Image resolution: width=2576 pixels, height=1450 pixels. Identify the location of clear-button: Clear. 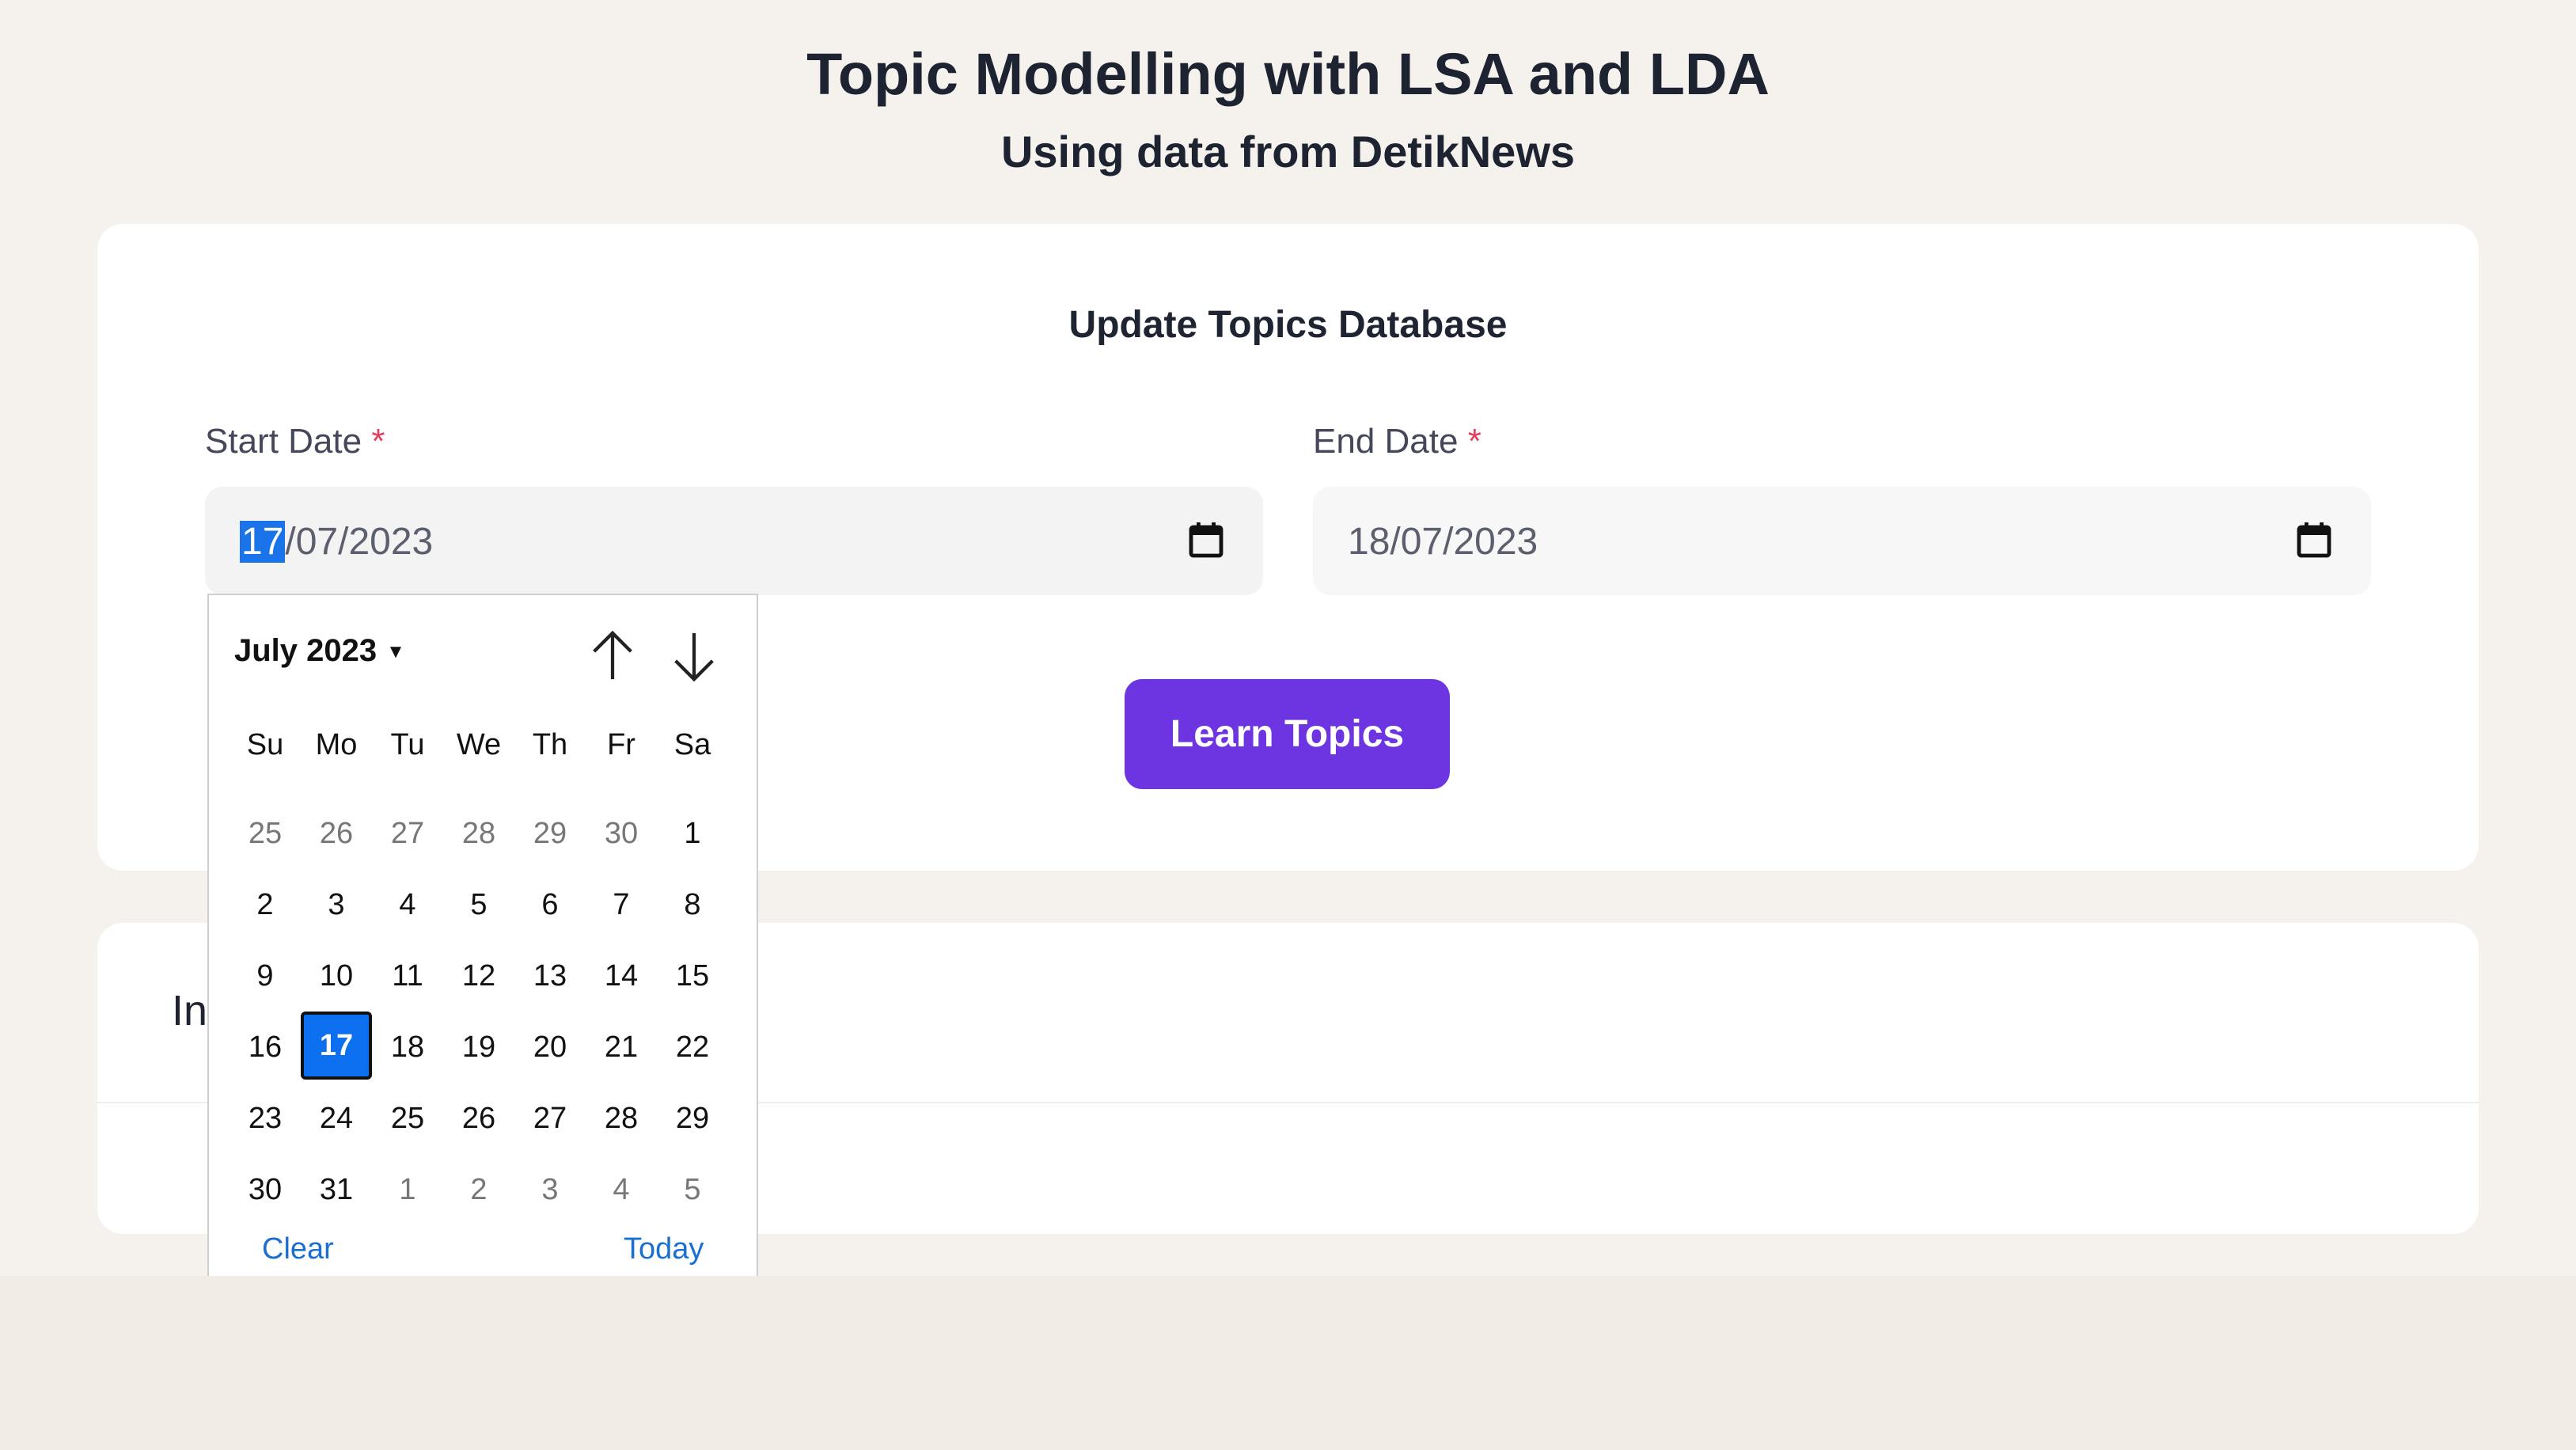
(298, 1249).